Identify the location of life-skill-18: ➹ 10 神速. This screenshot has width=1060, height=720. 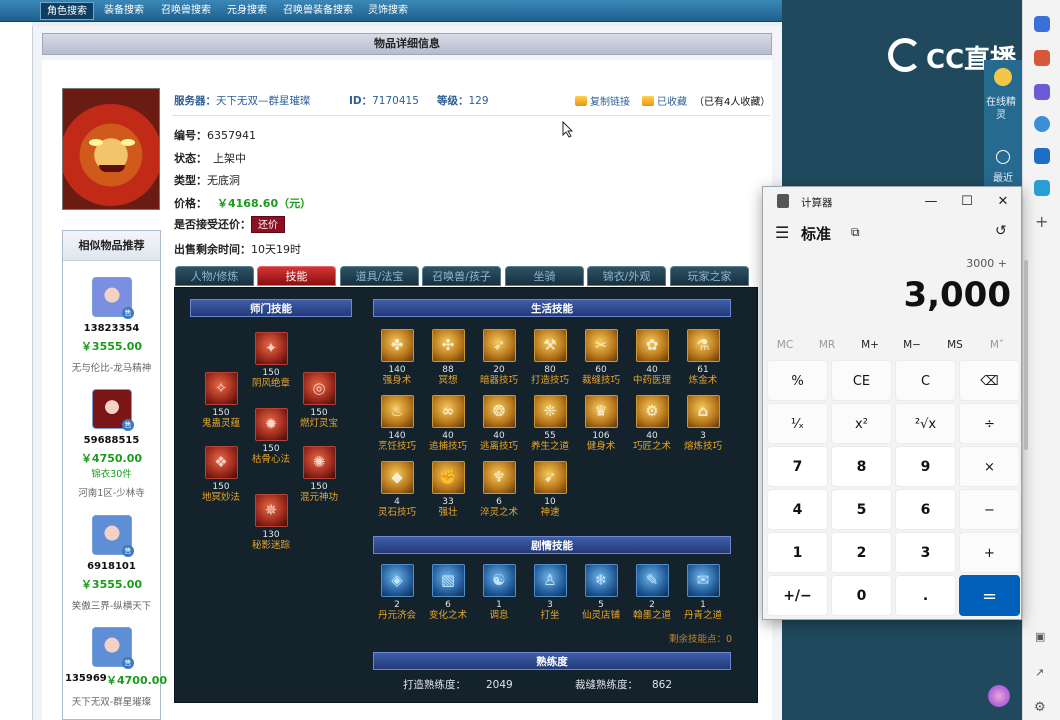
(550, 490).